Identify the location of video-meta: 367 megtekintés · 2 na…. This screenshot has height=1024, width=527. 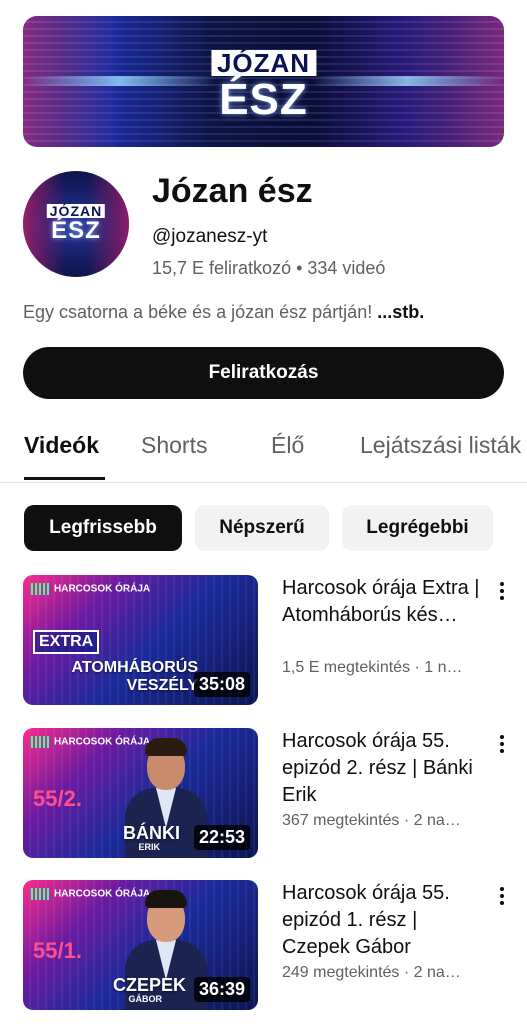
(371, 820).